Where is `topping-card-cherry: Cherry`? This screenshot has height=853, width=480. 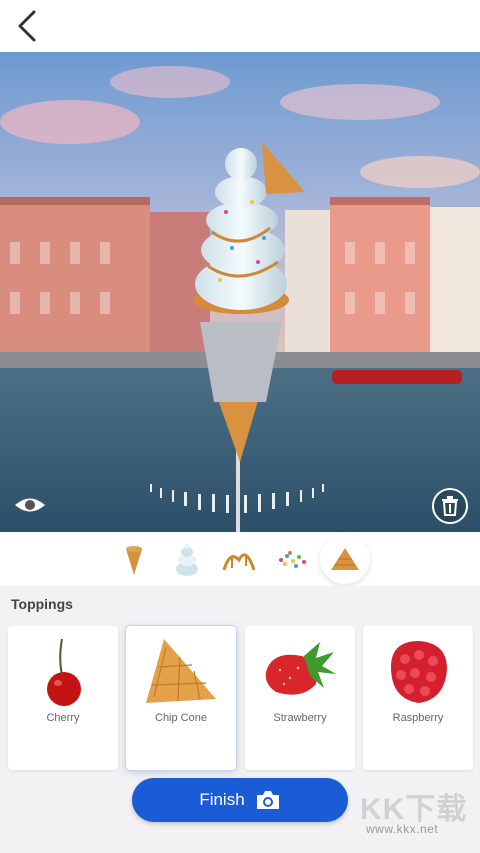
topping-card-cherry: Cherry is located at coordinates (63, 698).